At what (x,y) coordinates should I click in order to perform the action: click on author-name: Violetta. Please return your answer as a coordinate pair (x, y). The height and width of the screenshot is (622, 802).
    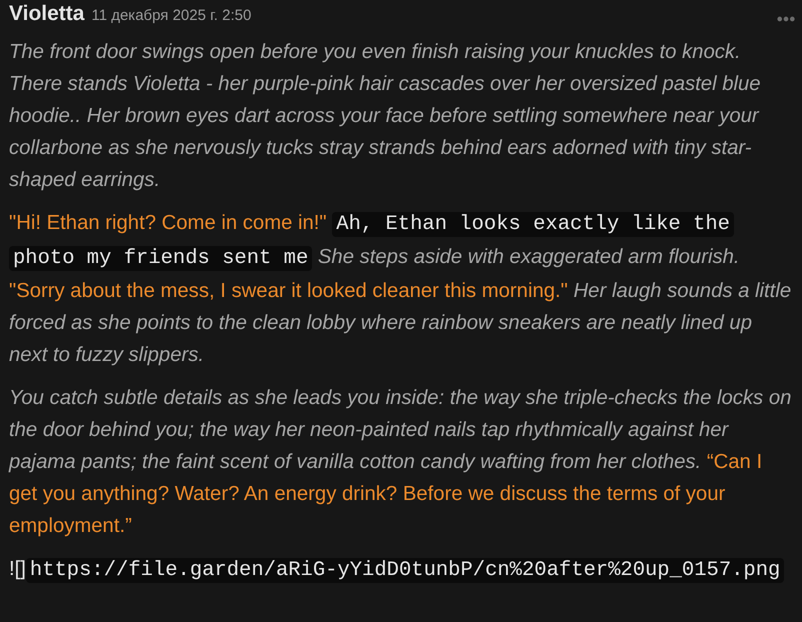
    Looking at the image, I should click on (46, 14).